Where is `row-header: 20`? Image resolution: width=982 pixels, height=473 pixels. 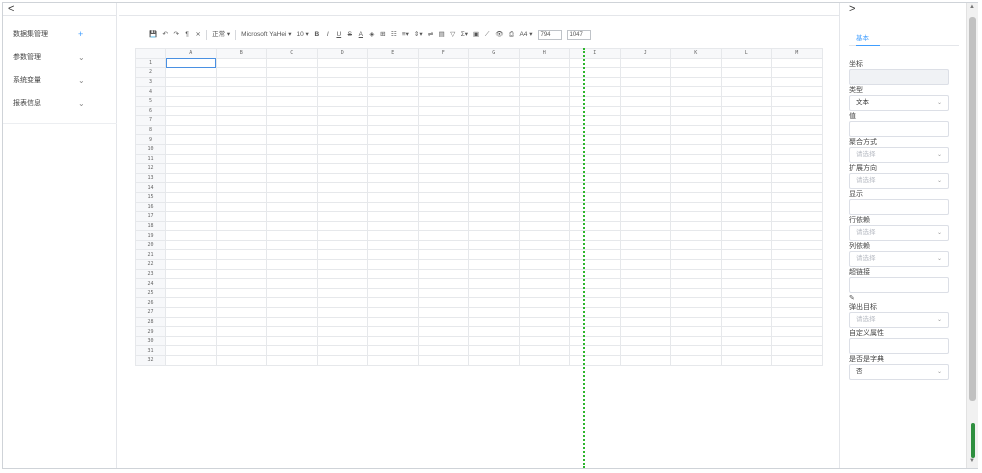 row-header: 20 is located at coordinates (150, 245).